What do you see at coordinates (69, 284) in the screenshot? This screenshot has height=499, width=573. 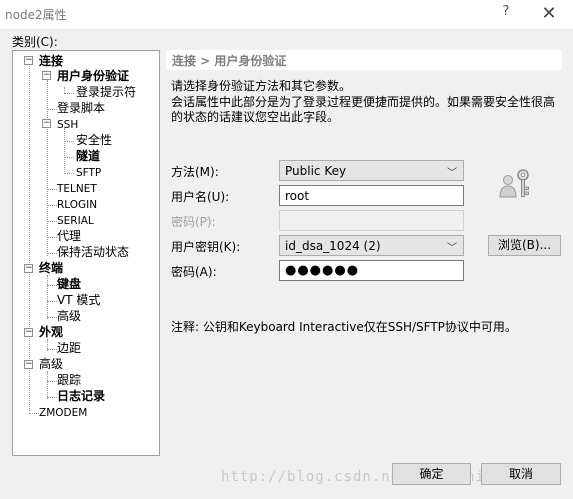 I see `tree-item-keyboard: 键盘` at bounding box center [69, 284].